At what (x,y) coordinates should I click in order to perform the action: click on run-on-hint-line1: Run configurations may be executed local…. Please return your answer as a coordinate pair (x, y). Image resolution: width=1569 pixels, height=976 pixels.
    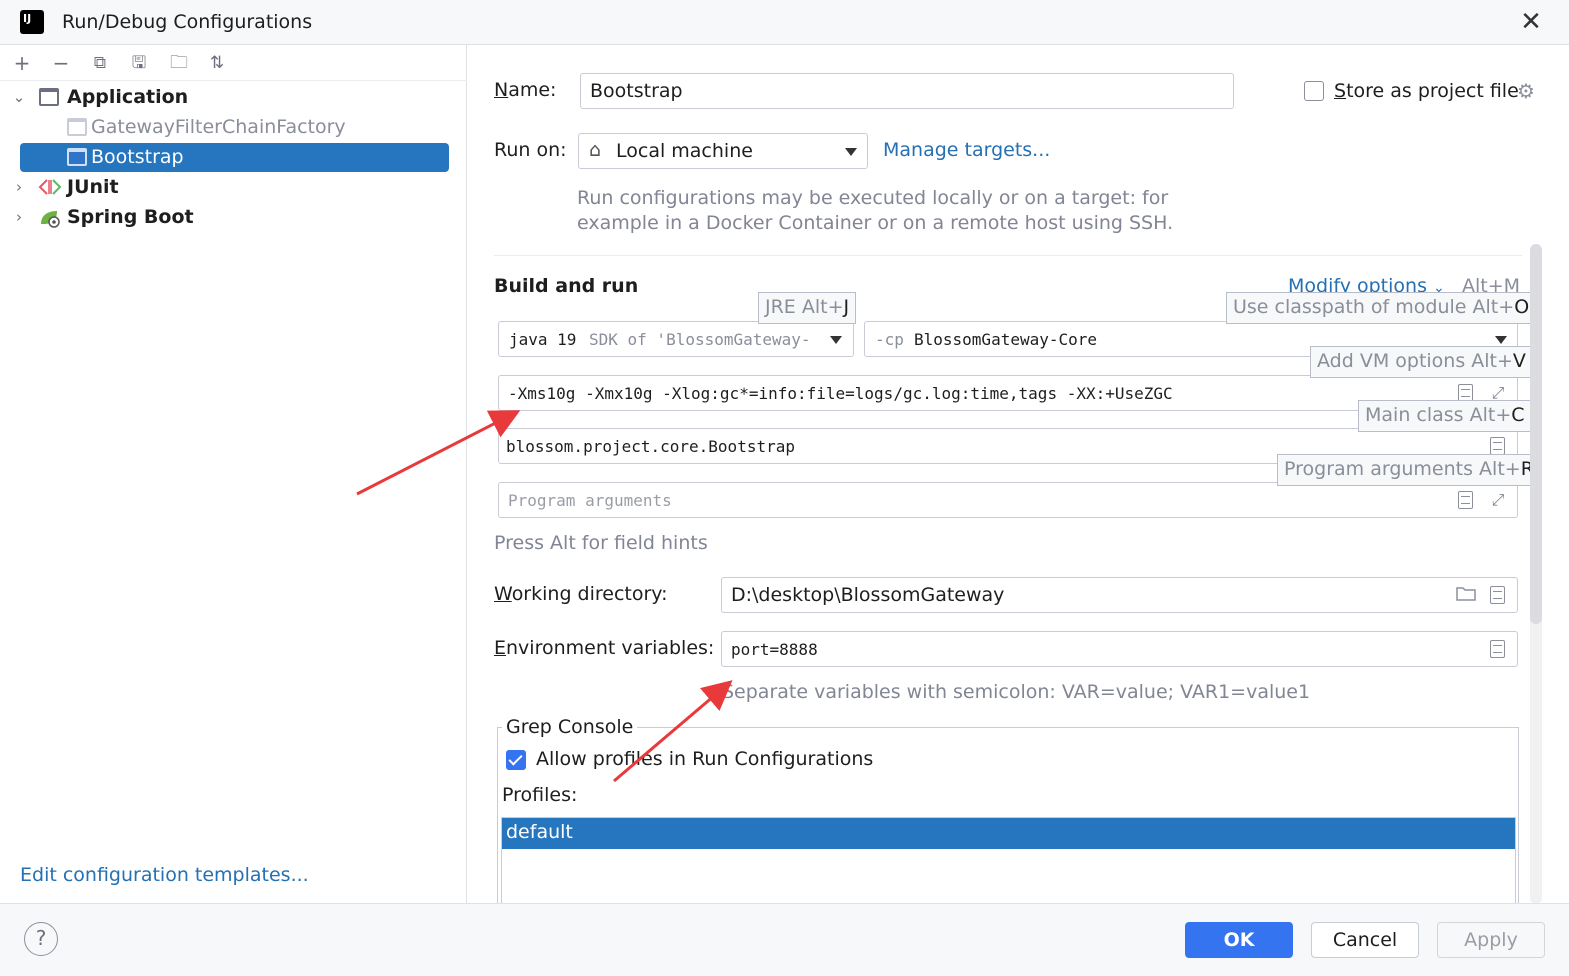
    Looking at the image, I should click on (873, 198).